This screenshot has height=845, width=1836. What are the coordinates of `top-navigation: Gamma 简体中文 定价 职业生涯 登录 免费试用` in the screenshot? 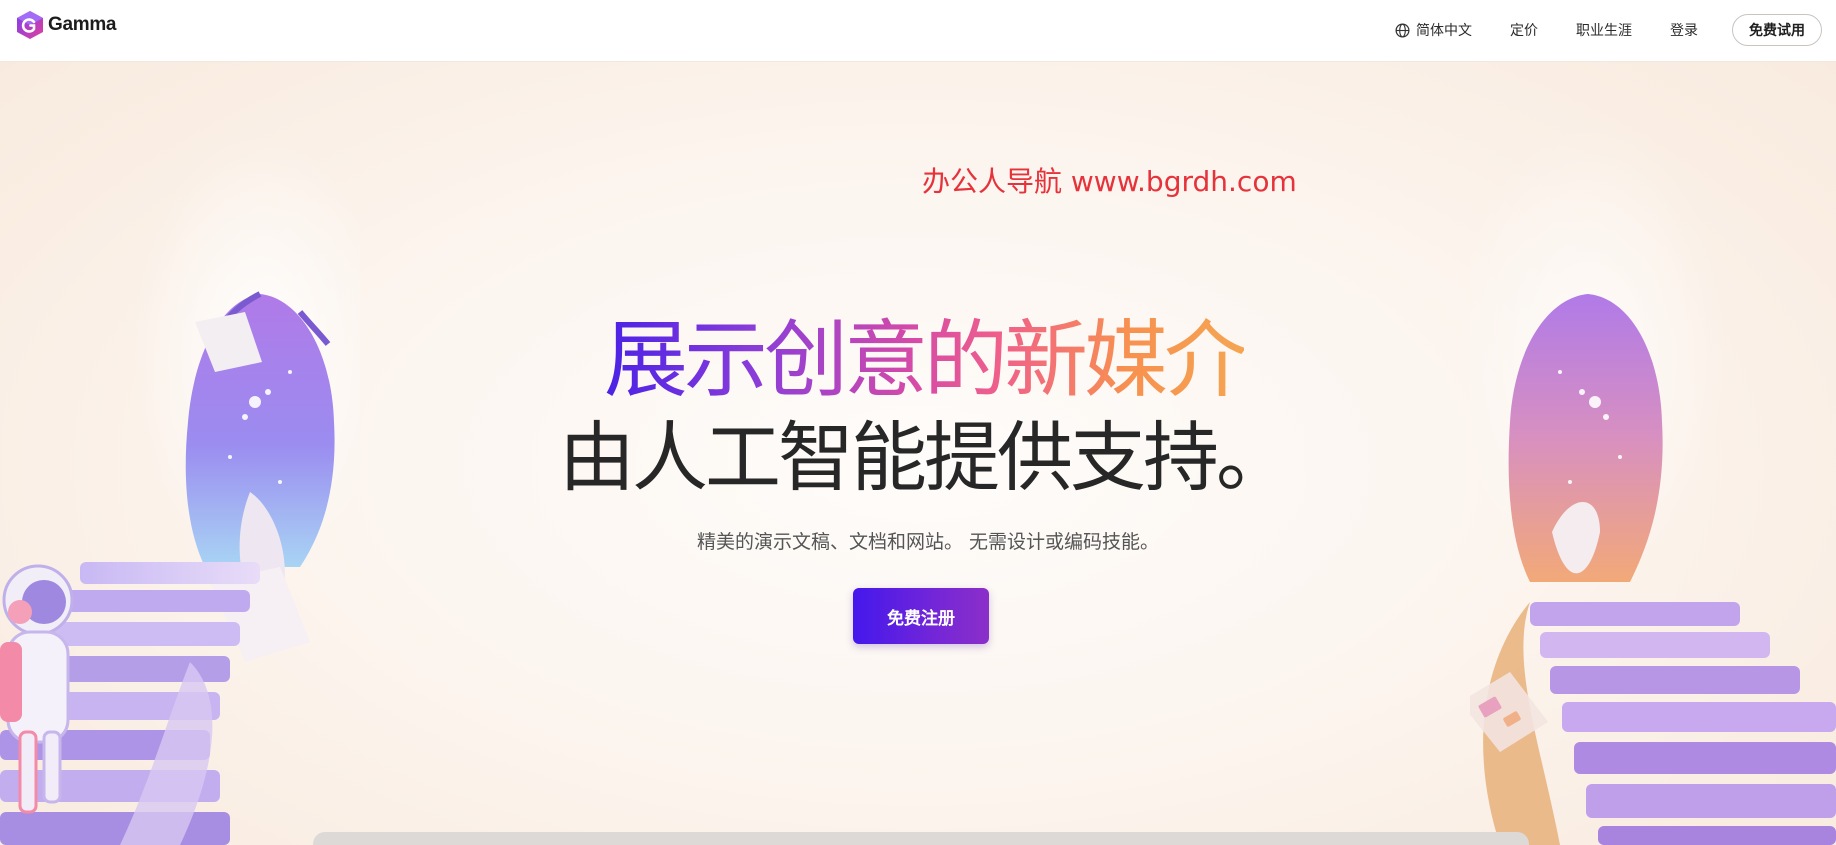 It's located at (918, 31).